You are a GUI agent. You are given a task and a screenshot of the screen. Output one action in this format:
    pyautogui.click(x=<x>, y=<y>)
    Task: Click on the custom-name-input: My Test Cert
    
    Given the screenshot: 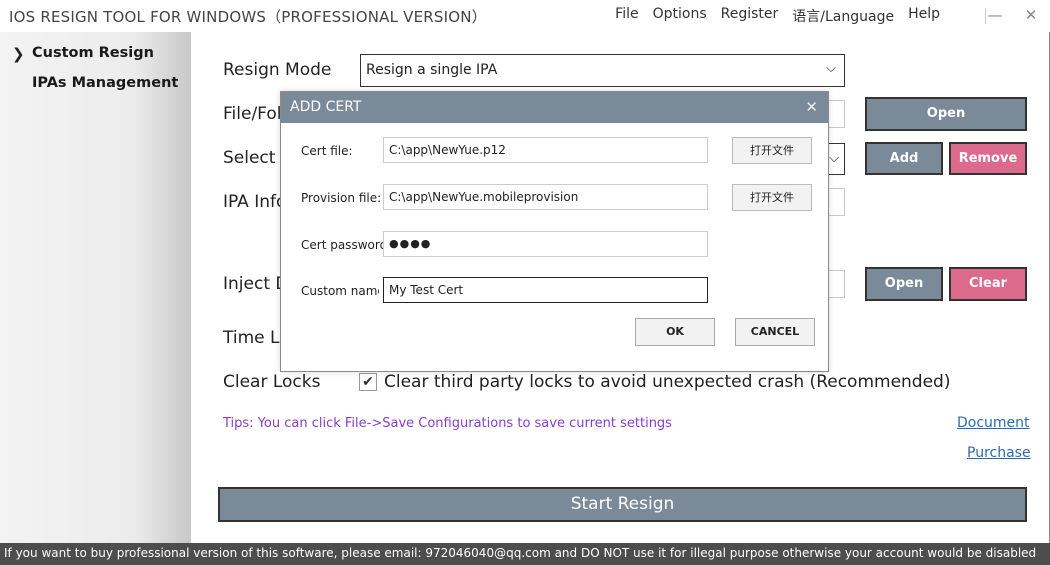 What is the action you would take?
    pyautogui.click(x=545, y=290)
    